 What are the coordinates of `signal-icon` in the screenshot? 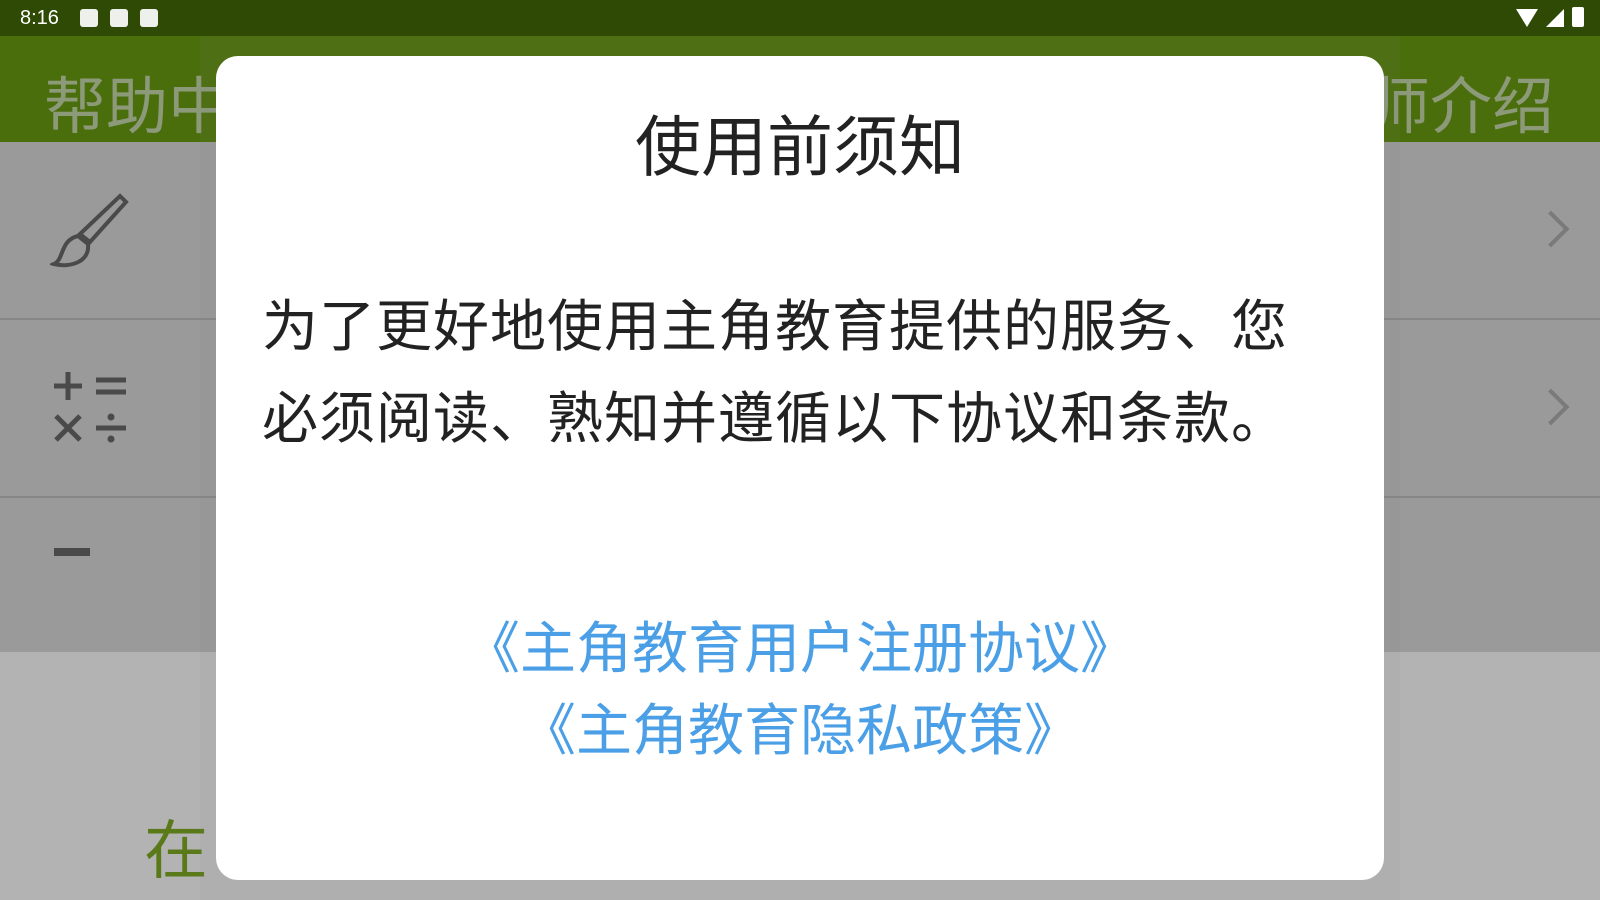 It's located at (1555, 18).